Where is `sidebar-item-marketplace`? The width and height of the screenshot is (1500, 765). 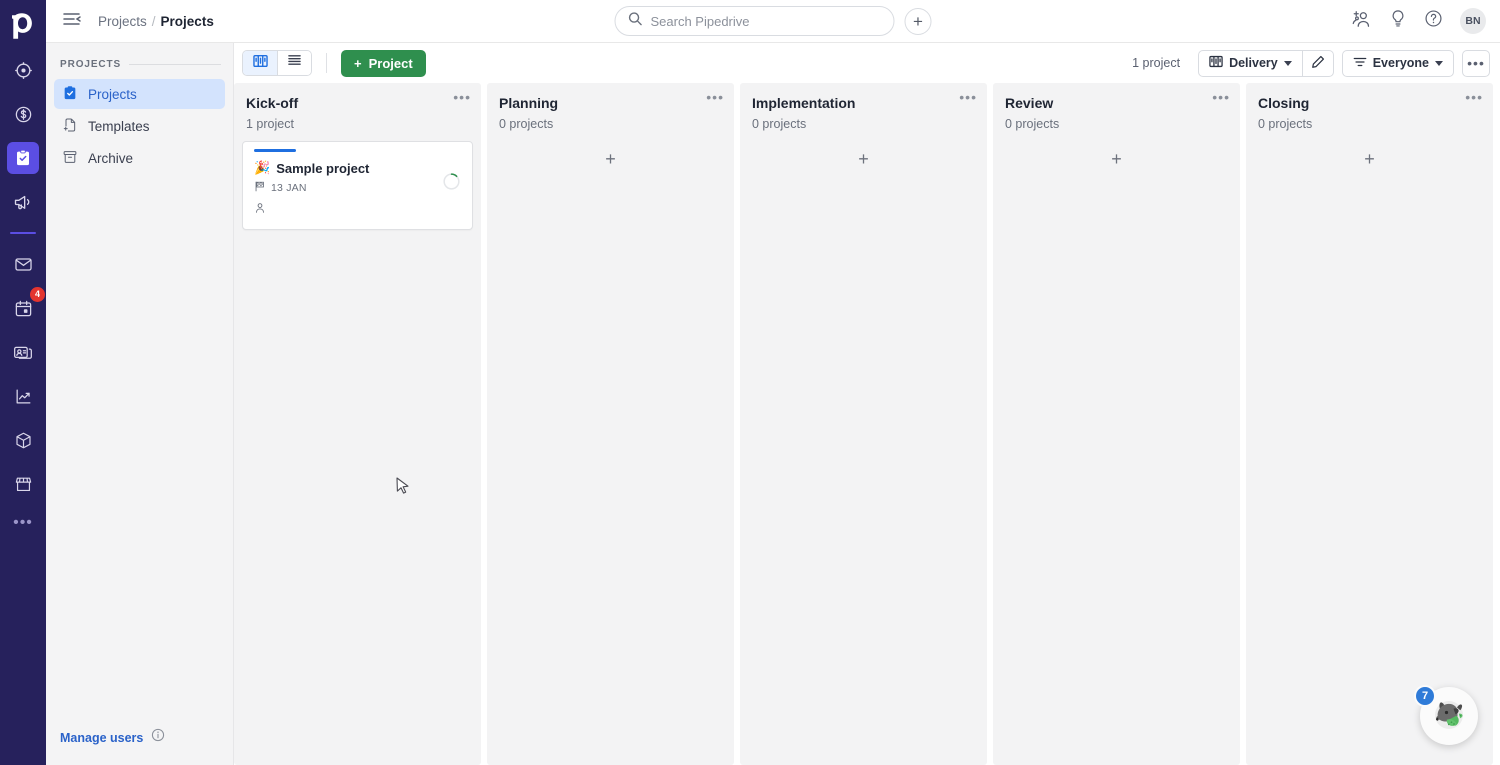
sidebar-item-marketplace is located at coordinates (23, 484).